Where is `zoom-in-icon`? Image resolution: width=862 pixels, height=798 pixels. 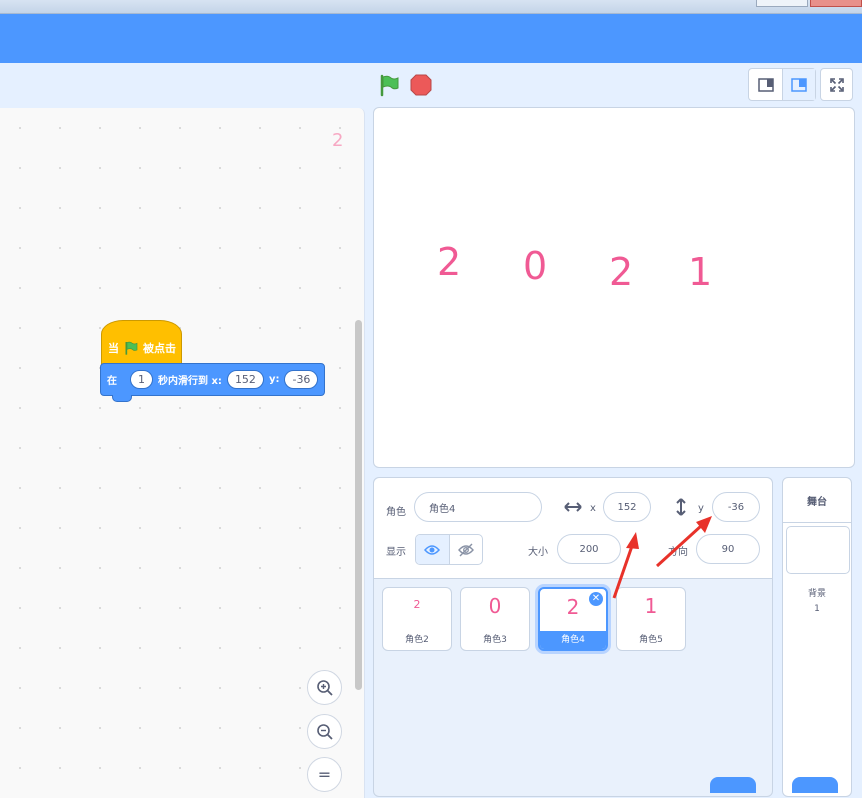 zoom-in-icon is located at coordinates (324, 687).